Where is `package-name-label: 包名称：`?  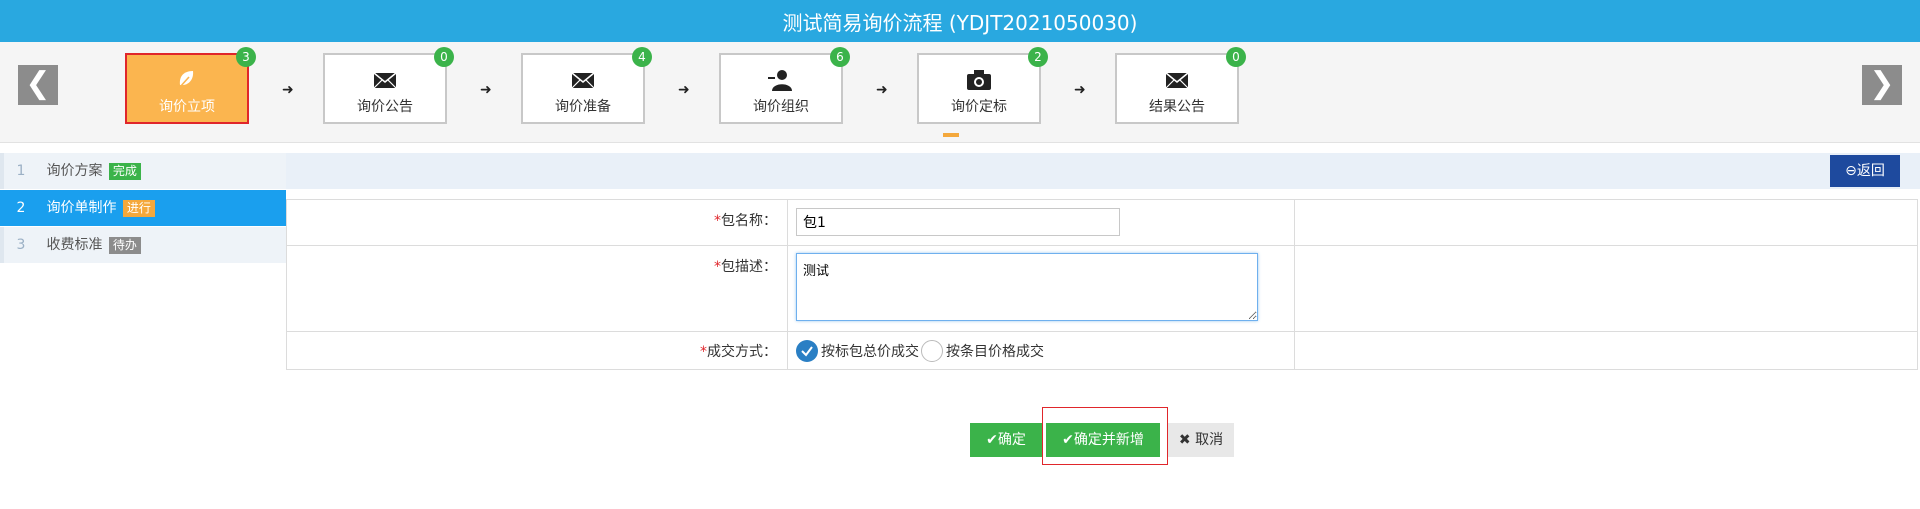
package-name-label: 包名称： is located at coordinates (749, 221).